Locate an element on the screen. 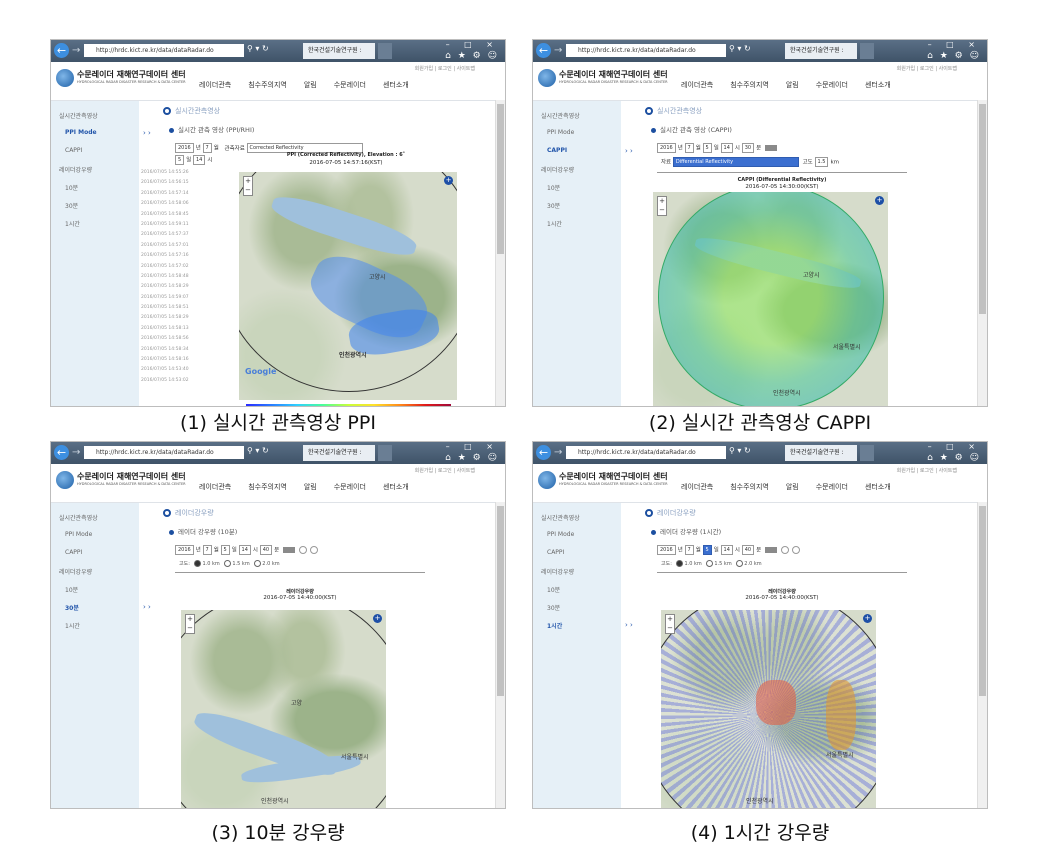 The image size is (1039, 845). sidebar-item-rainfall: 레이더강우량 is located at coordinates (557, 571).